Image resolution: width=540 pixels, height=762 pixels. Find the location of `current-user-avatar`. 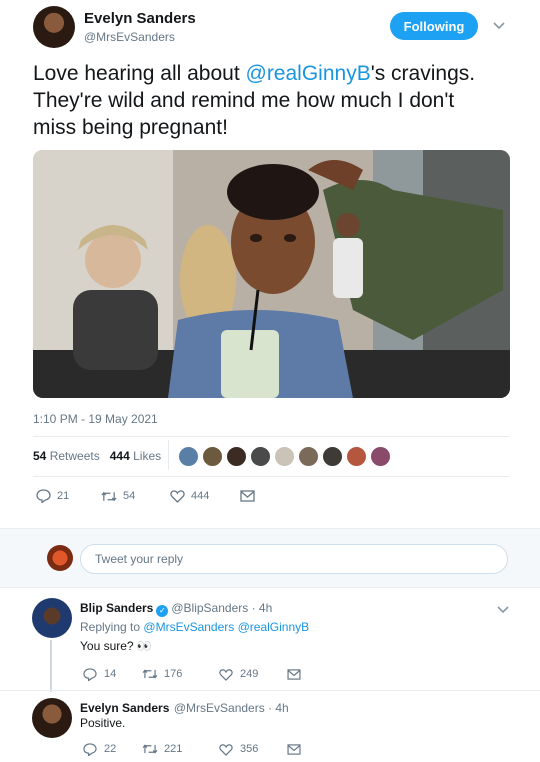

current-user-avatar is located at coordinates (60, 558).